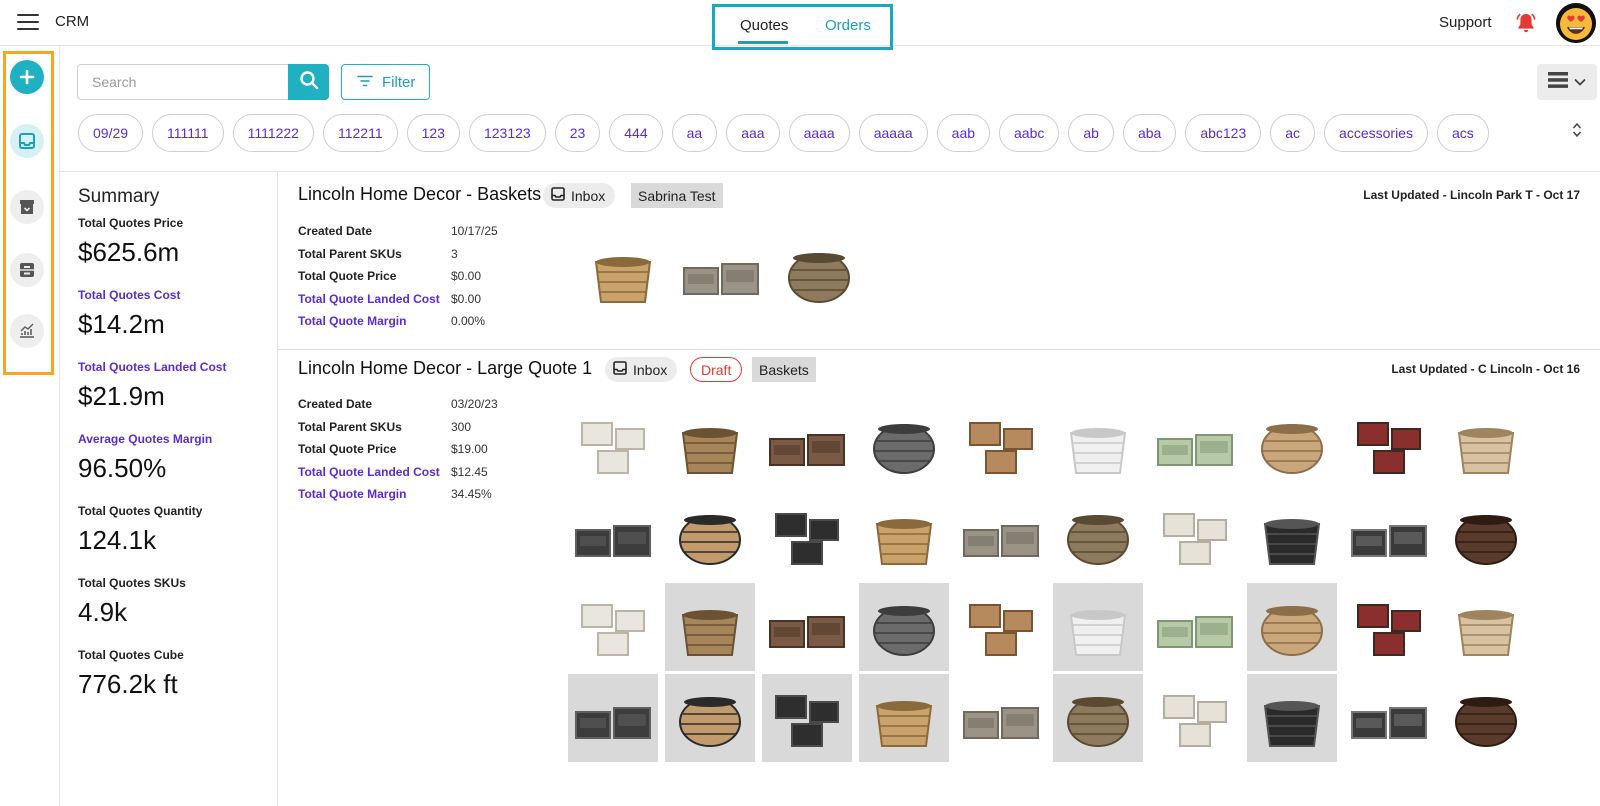 This screenshot has width=1600, height=806. What do you see at coordinates (103, 612) in the screenshot?
I see `metric-value: 4.9k` at bounding box center [103, 612].